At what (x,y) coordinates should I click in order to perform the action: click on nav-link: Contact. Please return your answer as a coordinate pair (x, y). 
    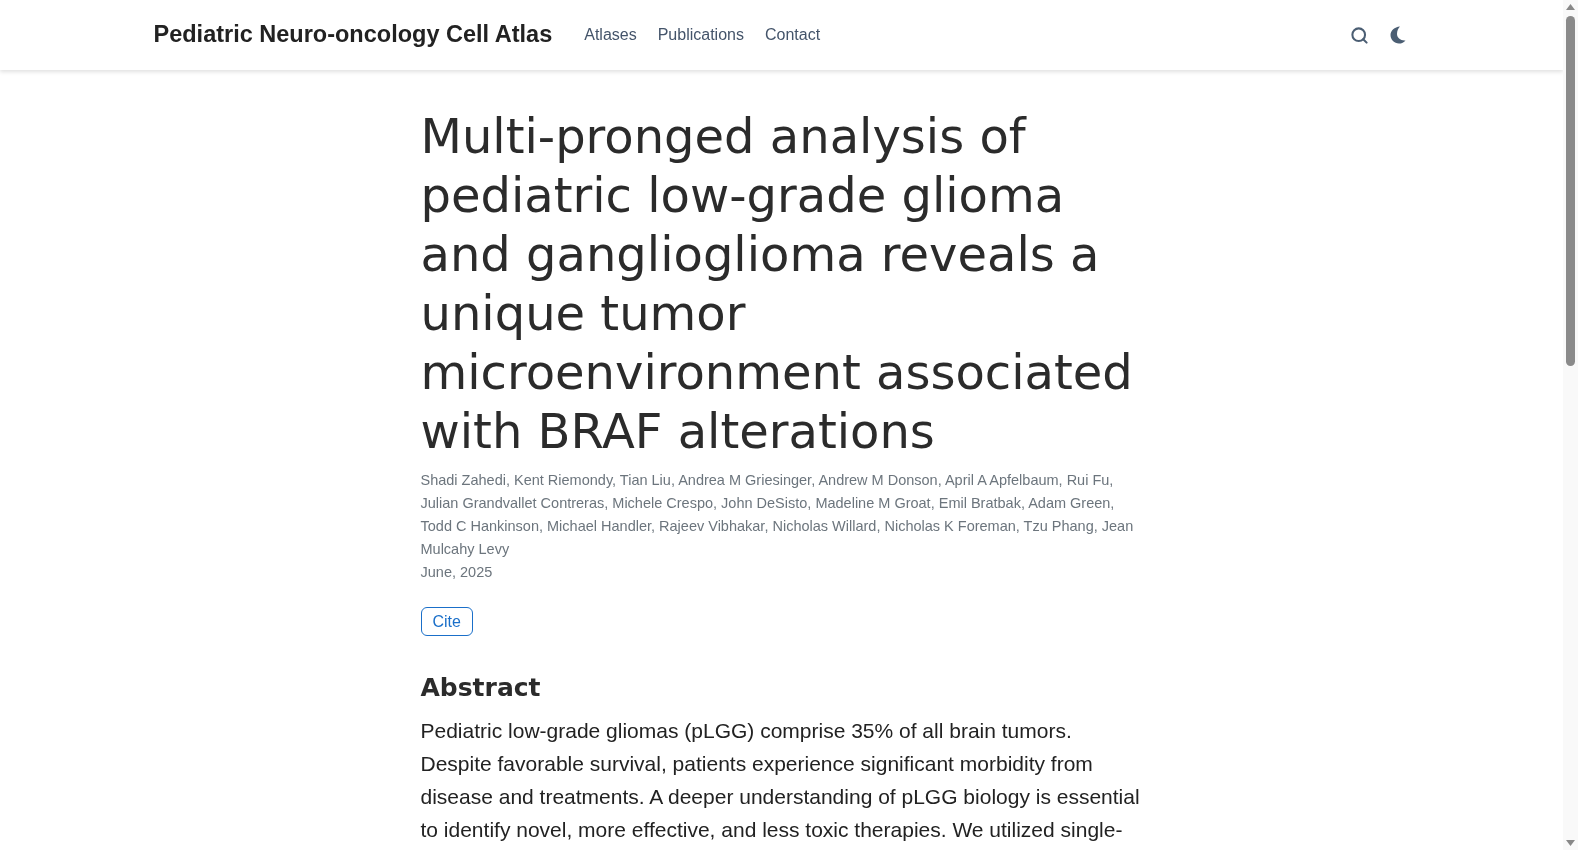
    Looking at the image, I should click on (792, 35).